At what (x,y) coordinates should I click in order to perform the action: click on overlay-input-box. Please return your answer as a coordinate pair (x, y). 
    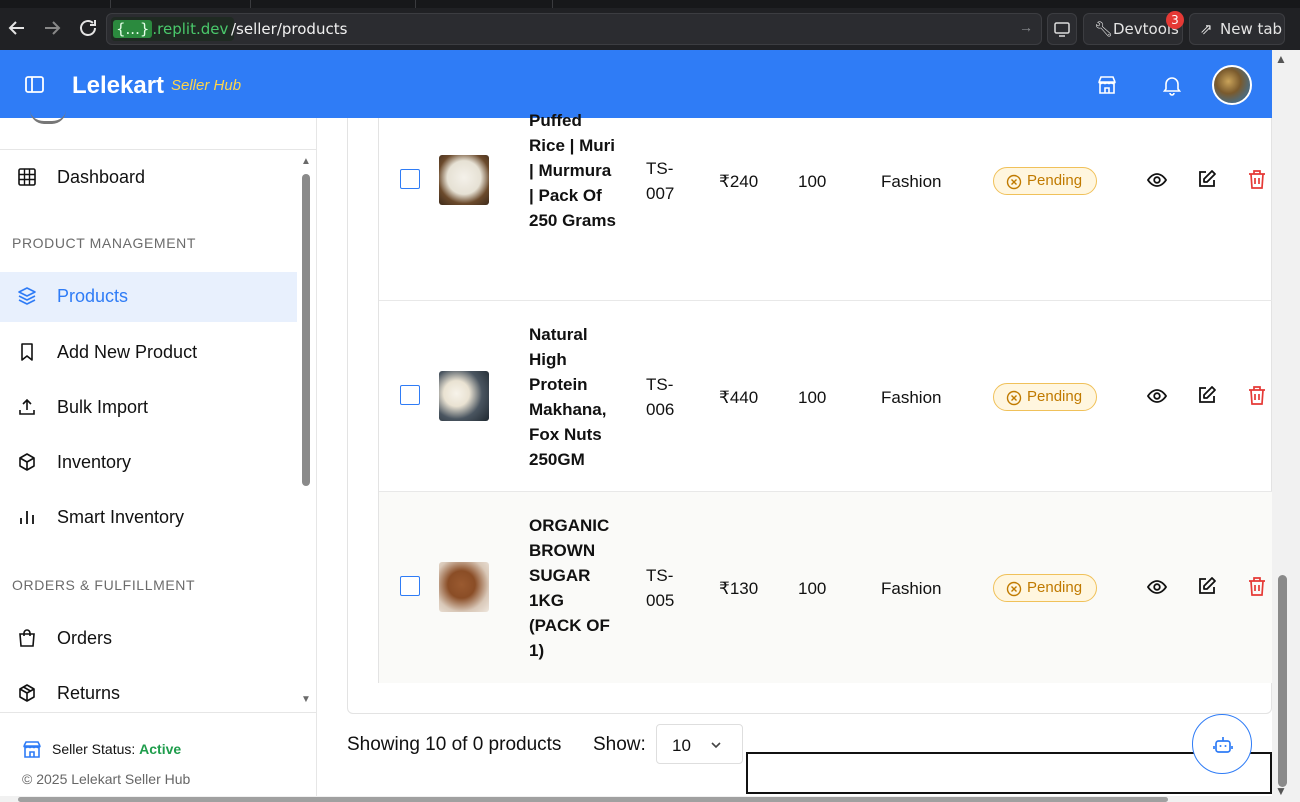
    Looking at the image, I should click on (1009, 773).